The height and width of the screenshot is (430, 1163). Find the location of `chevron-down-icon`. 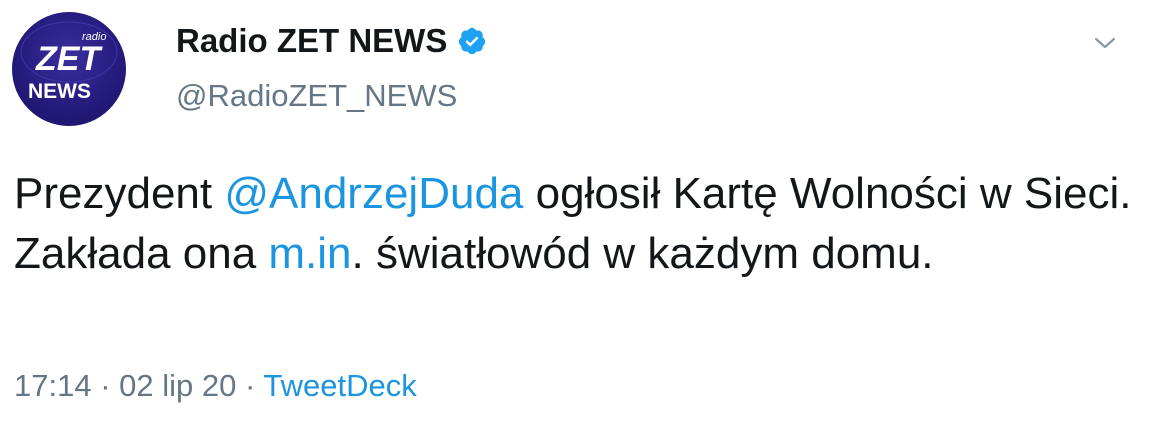

chevron-down-icon is located at coordinates (1105, 43).